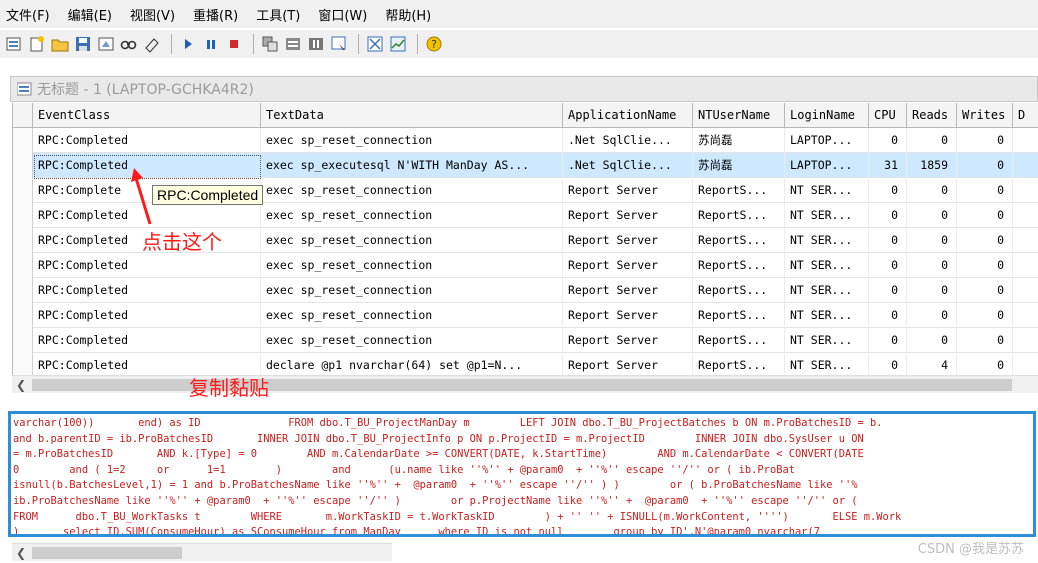  Describe the element at coordinates (28, 14) in the screenshot. I see `menu-file: 文件(F)` at that location.